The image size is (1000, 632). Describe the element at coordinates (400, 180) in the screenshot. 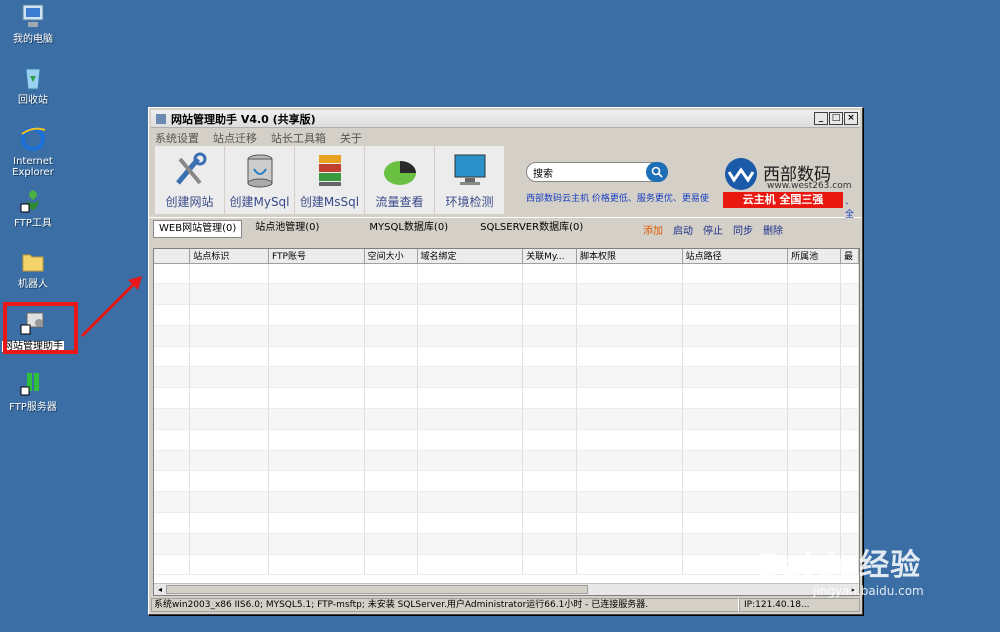

I see `traffic-view-button: 流量查看` at that location.